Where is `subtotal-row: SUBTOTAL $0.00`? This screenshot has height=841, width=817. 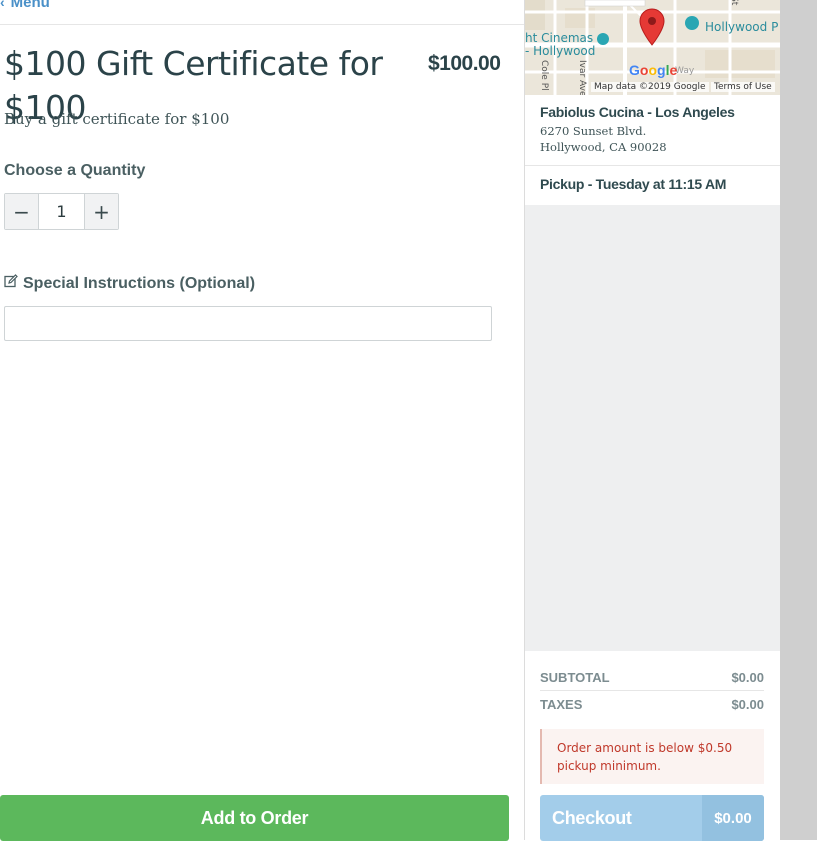
subtotal-row: SUBTOTAL $0.00 is located at coordinates (652, 680).